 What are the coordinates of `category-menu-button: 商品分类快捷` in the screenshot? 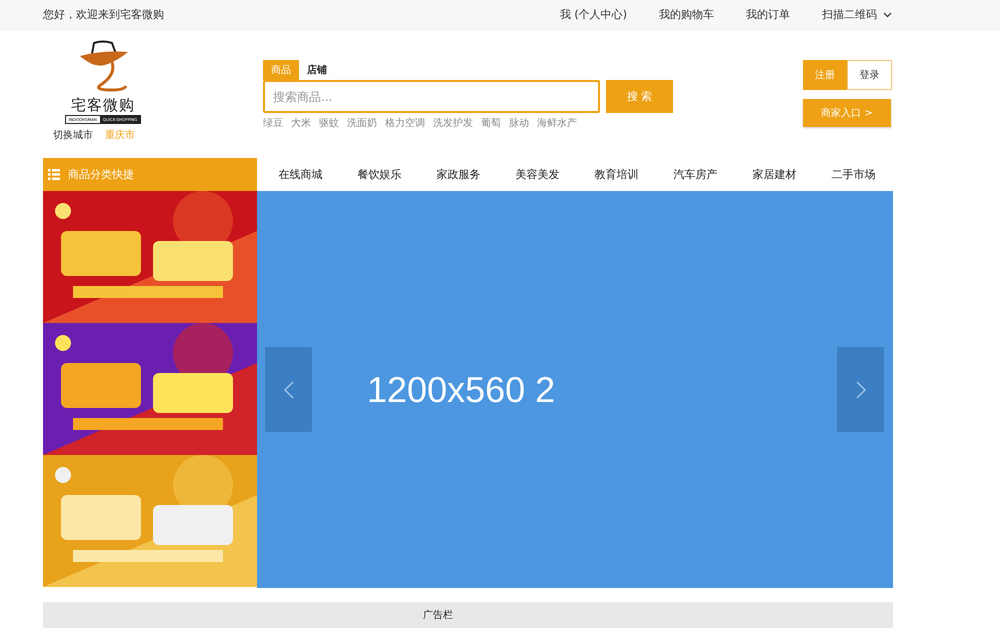 It's located at (150, 174).